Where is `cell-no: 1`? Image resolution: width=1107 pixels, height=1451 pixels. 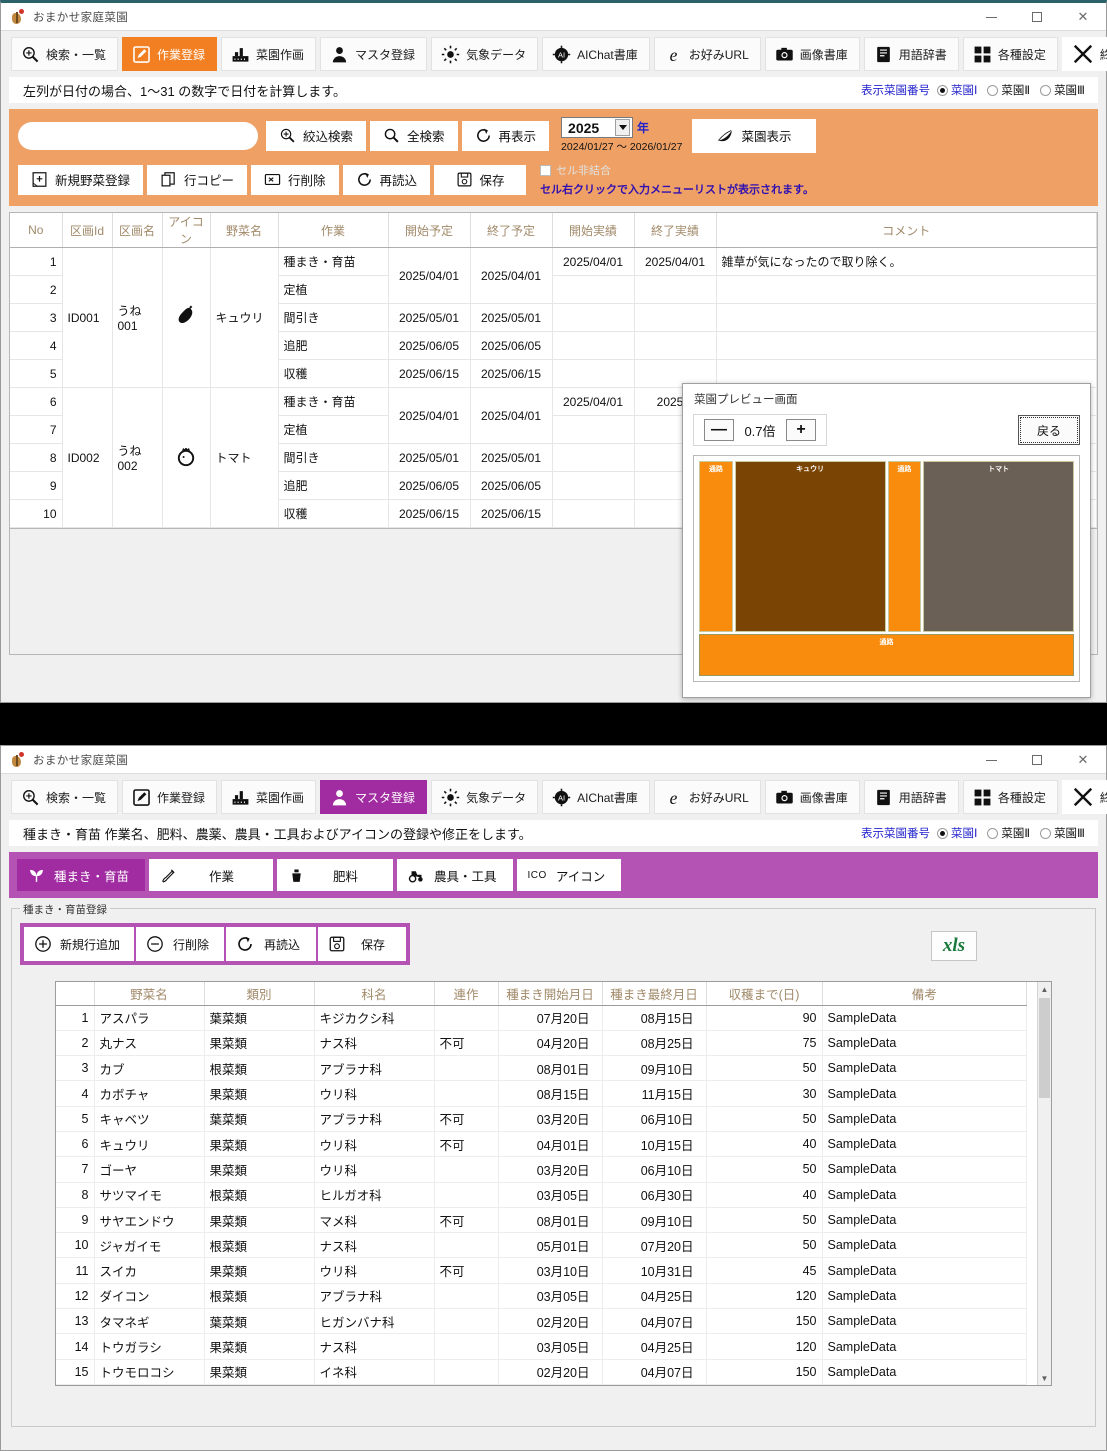
cell-no: 1 is located at coordinates (36, 261).